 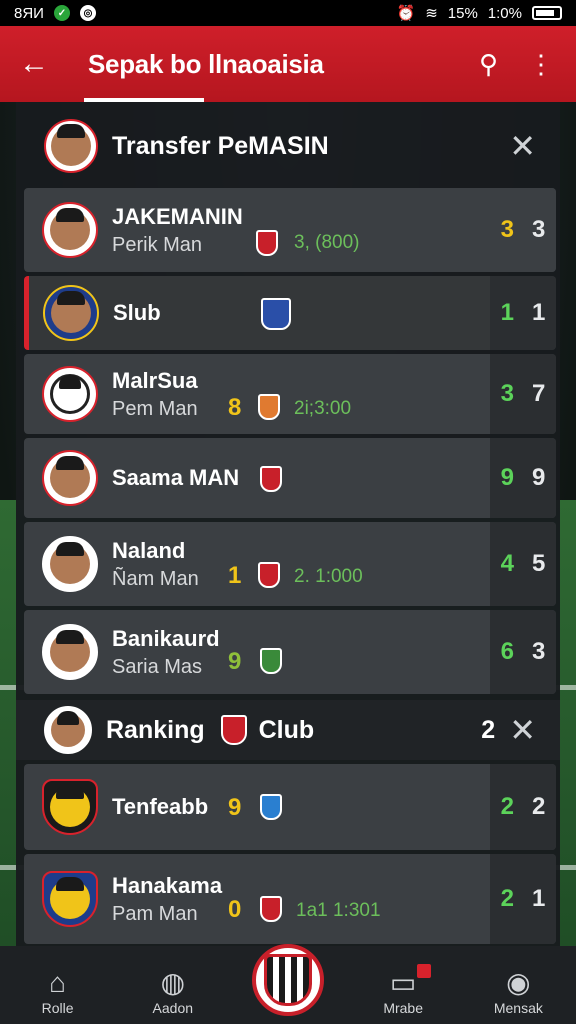 I want to click on player-subtitle: Ñam Man, so click(x=155, y=578).